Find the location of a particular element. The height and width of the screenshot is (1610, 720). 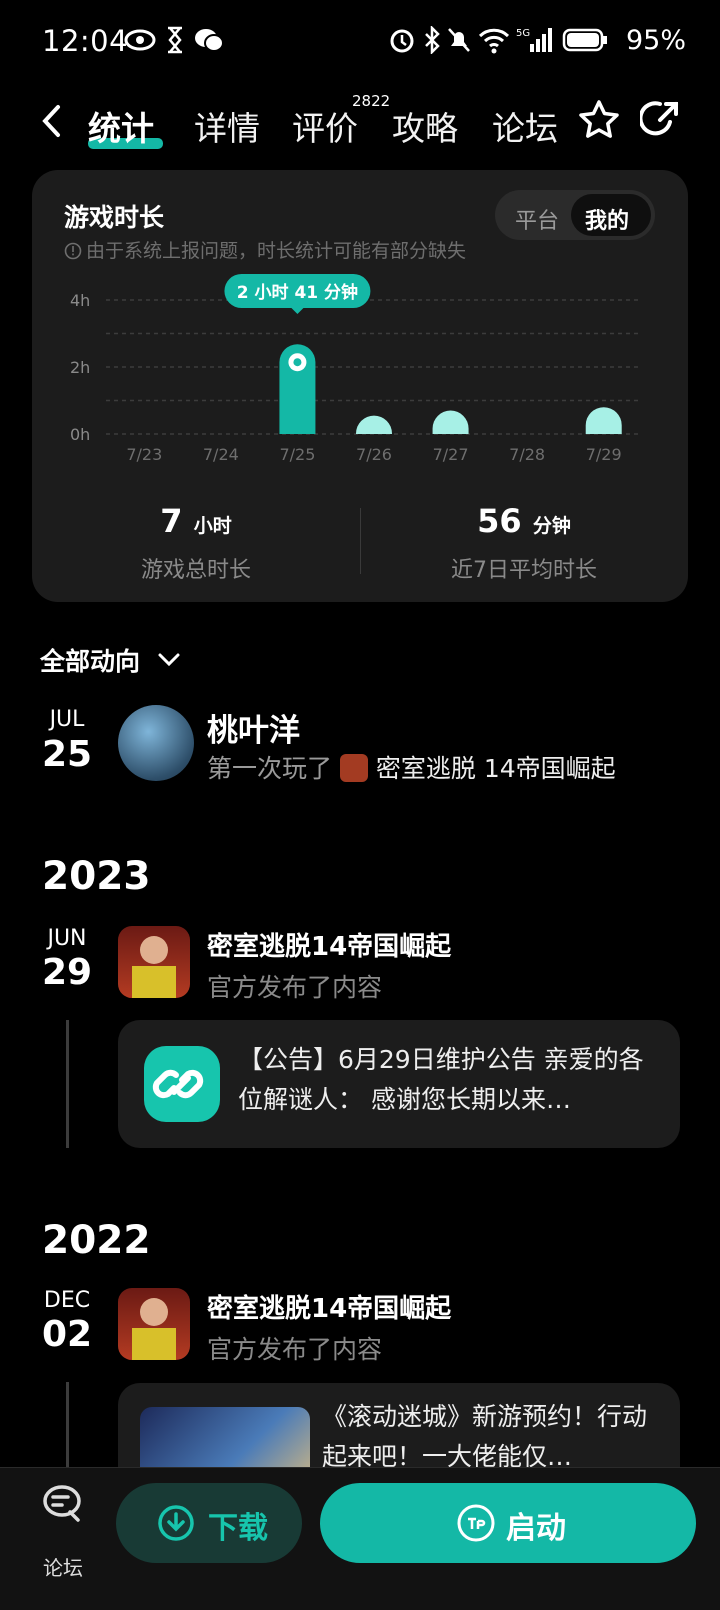

total-playtime-label: 游戏总时长 is located at coordinates (195, 570).